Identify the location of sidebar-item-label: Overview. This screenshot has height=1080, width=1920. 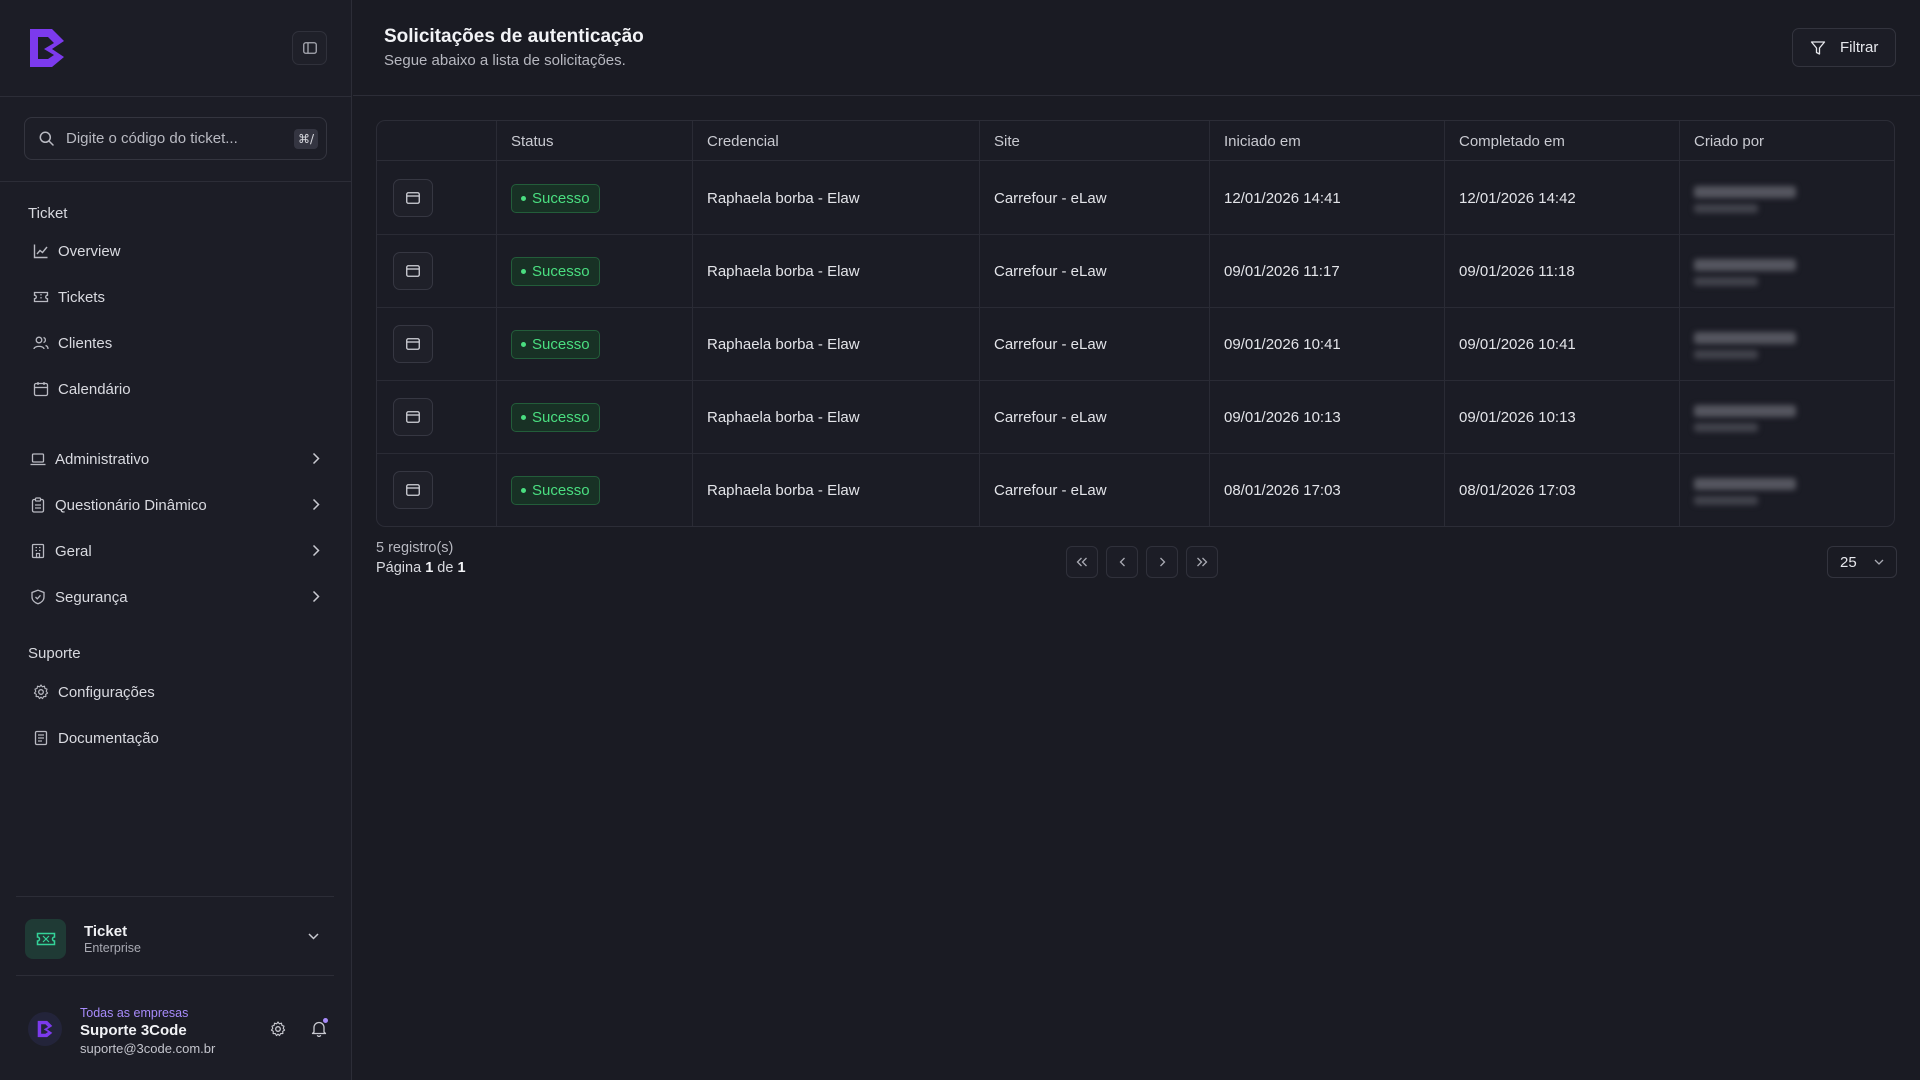
(89, 251).